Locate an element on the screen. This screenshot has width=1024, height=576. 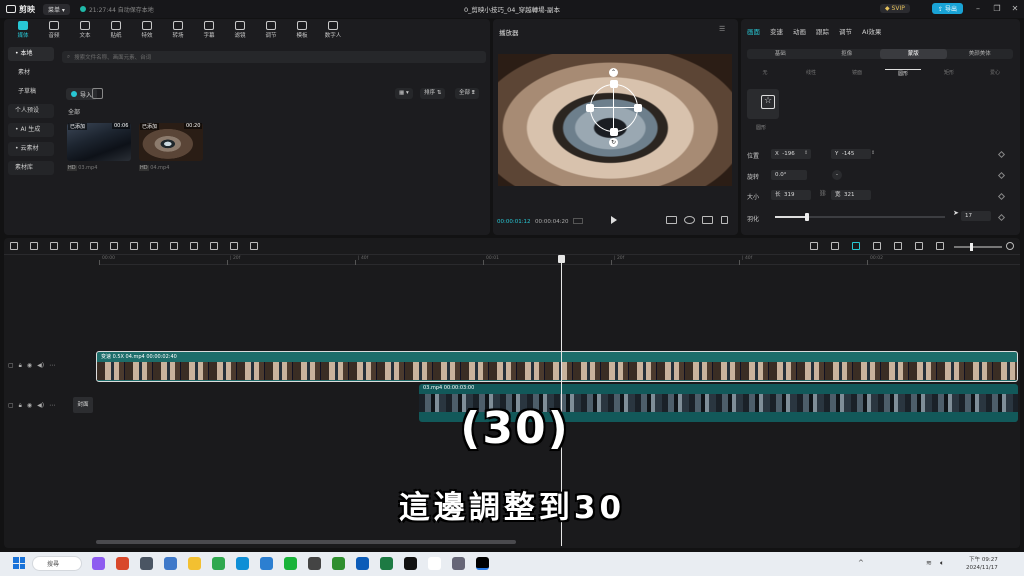
link-icon is located at coordinates (877, 246).